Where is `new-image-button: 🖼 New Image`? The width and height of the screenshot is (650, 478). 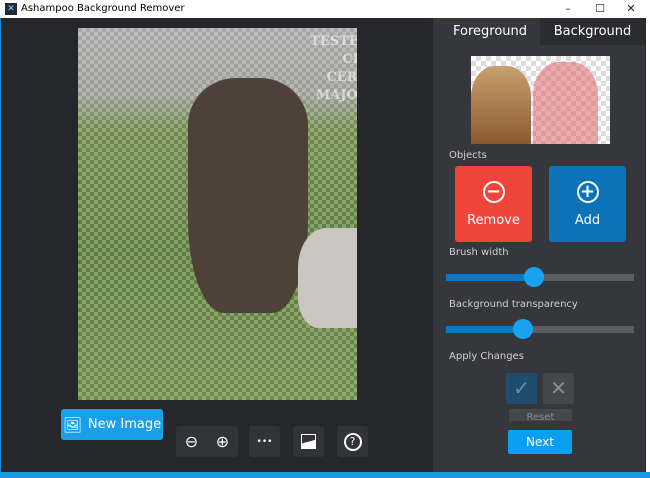 new-image-button: 🖼 New Image is located at coordinates (112, 424).